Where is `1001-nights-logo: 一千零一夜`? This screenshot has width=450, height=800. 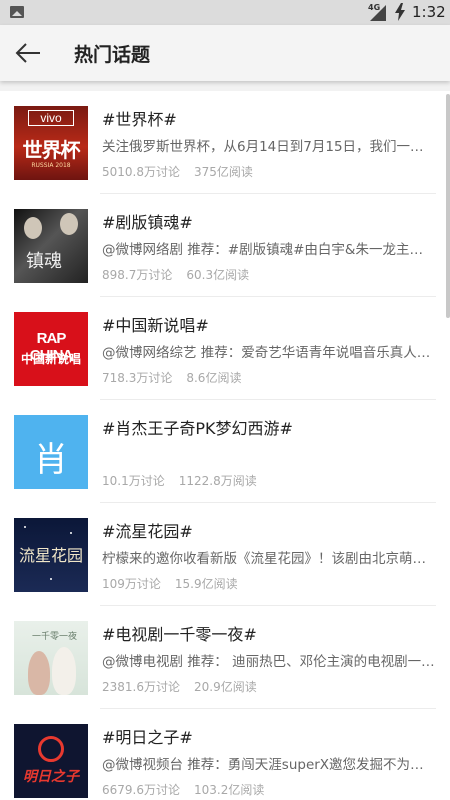
1001-nights-logo: 一千零一夜 is located at coordinates (55, 637).